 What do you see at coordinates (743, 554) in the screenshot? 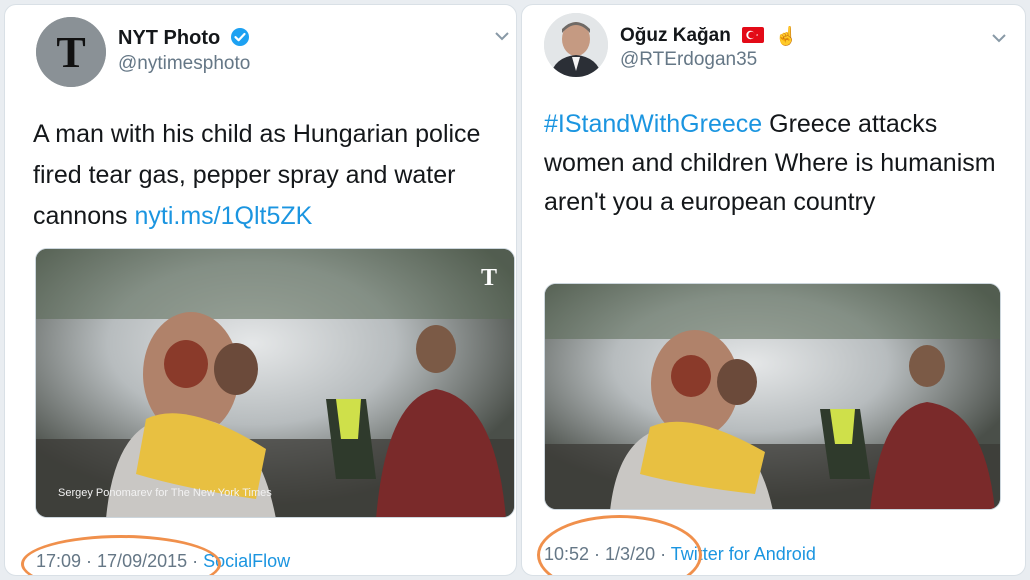
I see `source-app-link: Twitter for Android` at bounding box center [743, 554].